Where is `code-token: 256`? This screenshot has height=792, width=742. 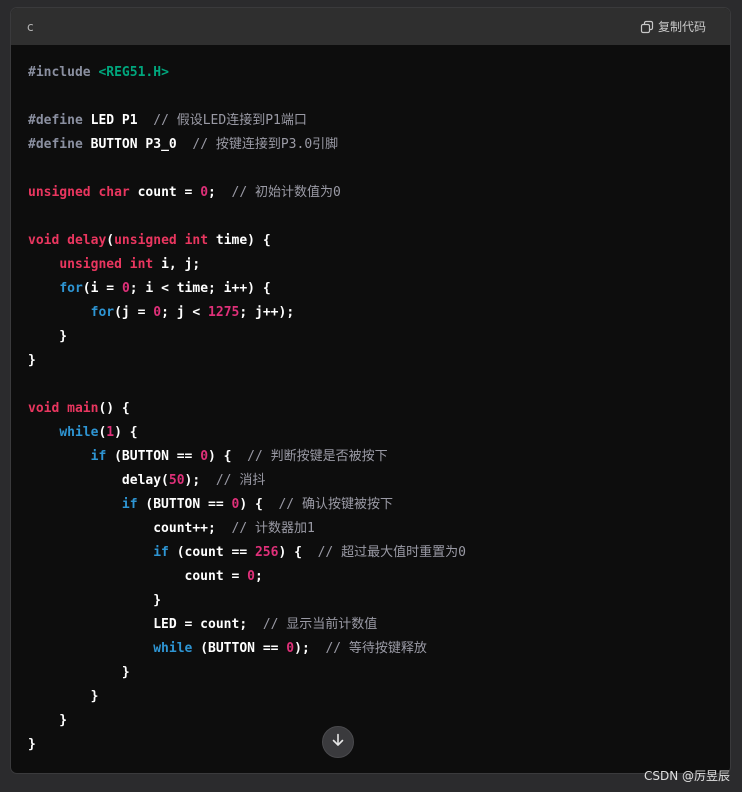
code-token: 256 is located at coordinates (266, 552).